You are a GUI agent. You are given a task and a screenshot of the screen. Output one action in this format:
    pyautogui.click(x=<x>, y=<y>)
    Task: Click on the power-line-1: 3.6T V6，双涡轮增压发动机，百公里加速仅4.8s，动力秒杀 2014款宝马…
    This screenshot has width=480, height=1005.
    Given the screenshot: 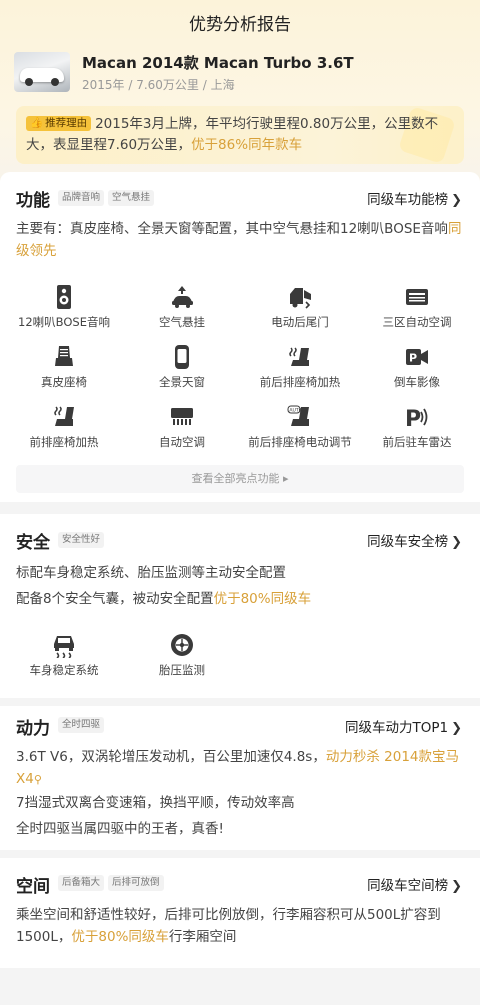 What is the action you would take?
    pyautogui.click(x=241, y=768)
    